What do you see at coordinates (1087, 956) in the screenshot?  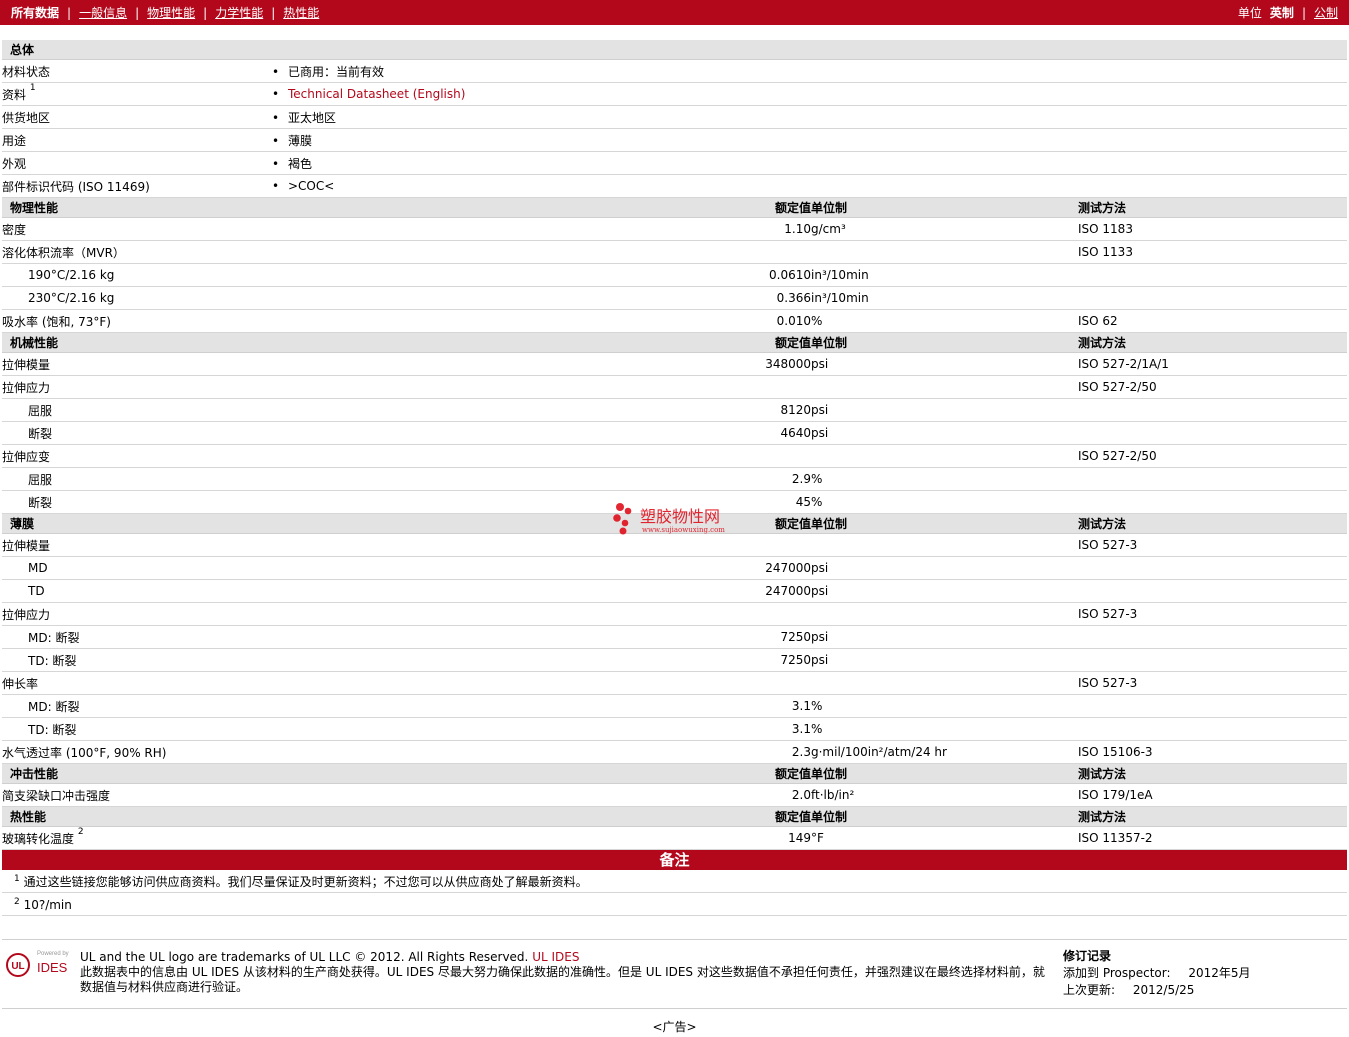 I see `revision-title: 修订记录` at bounding box center [1087, 956].